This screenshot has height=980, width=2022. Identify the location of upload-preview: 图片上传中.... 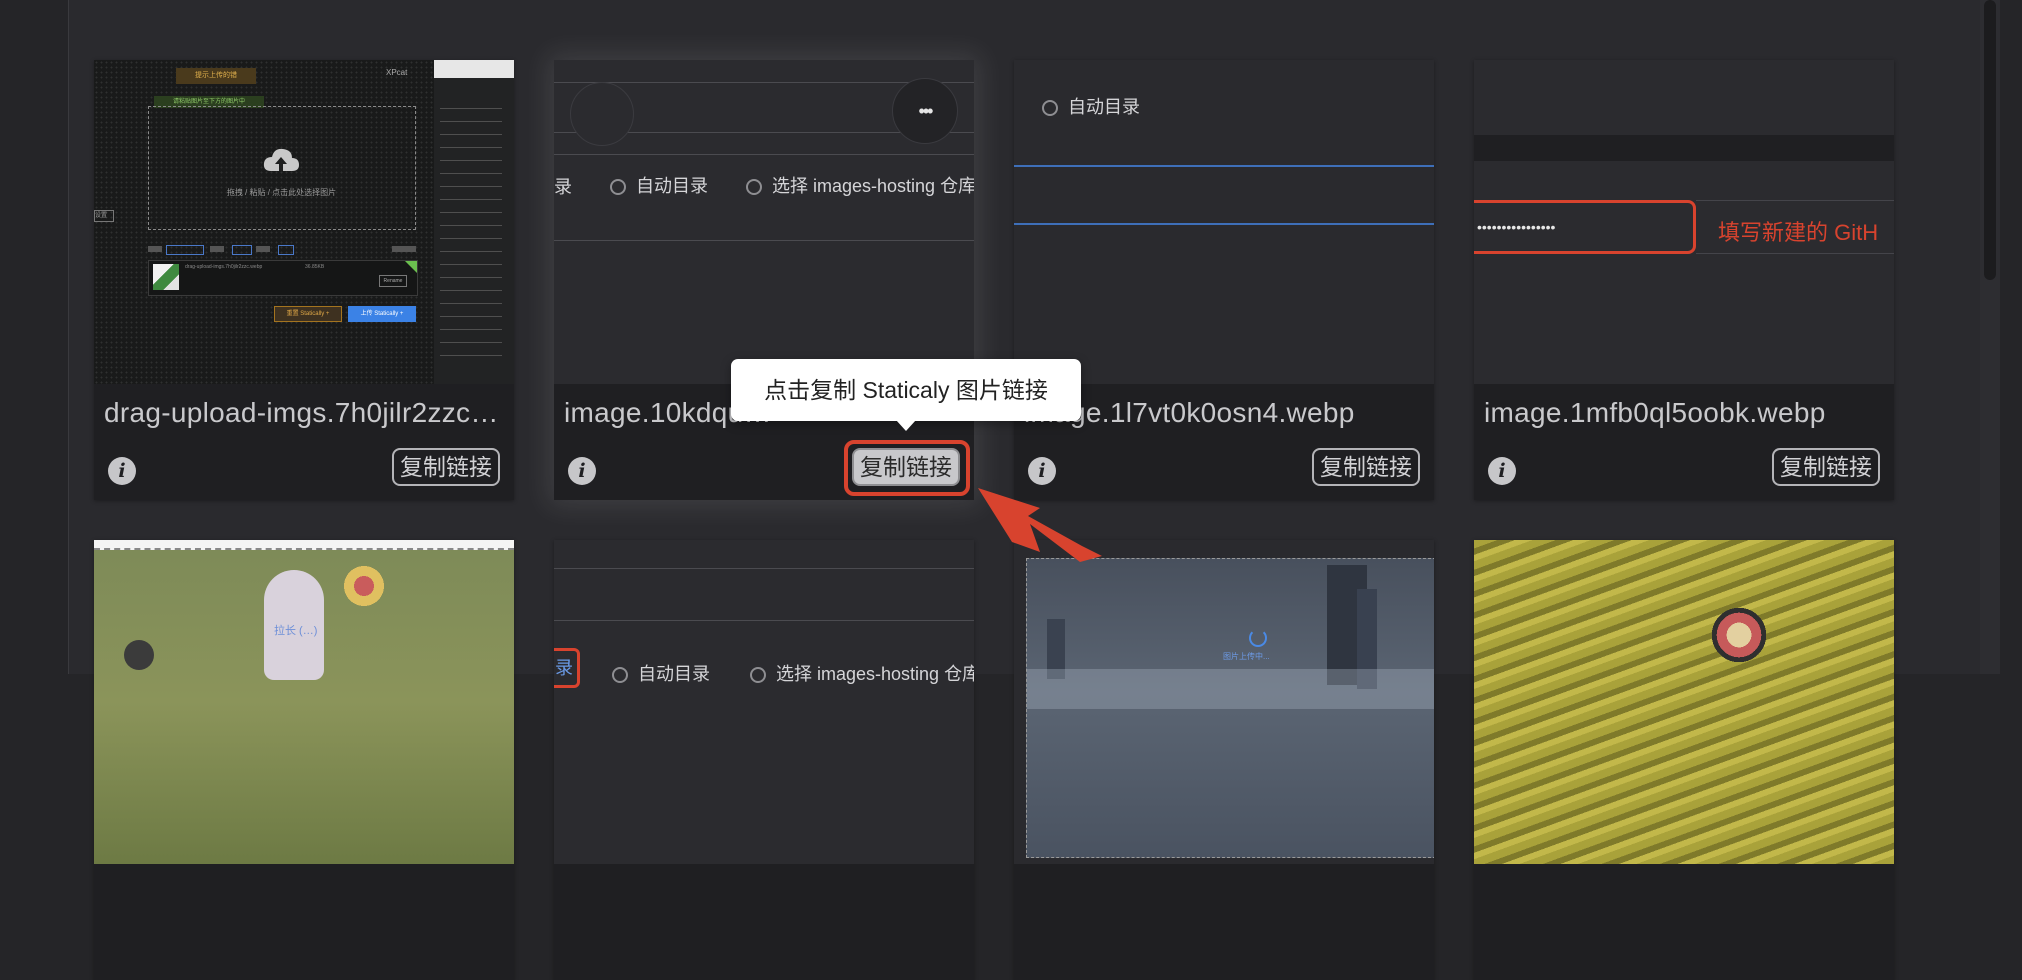
(1230, 708).